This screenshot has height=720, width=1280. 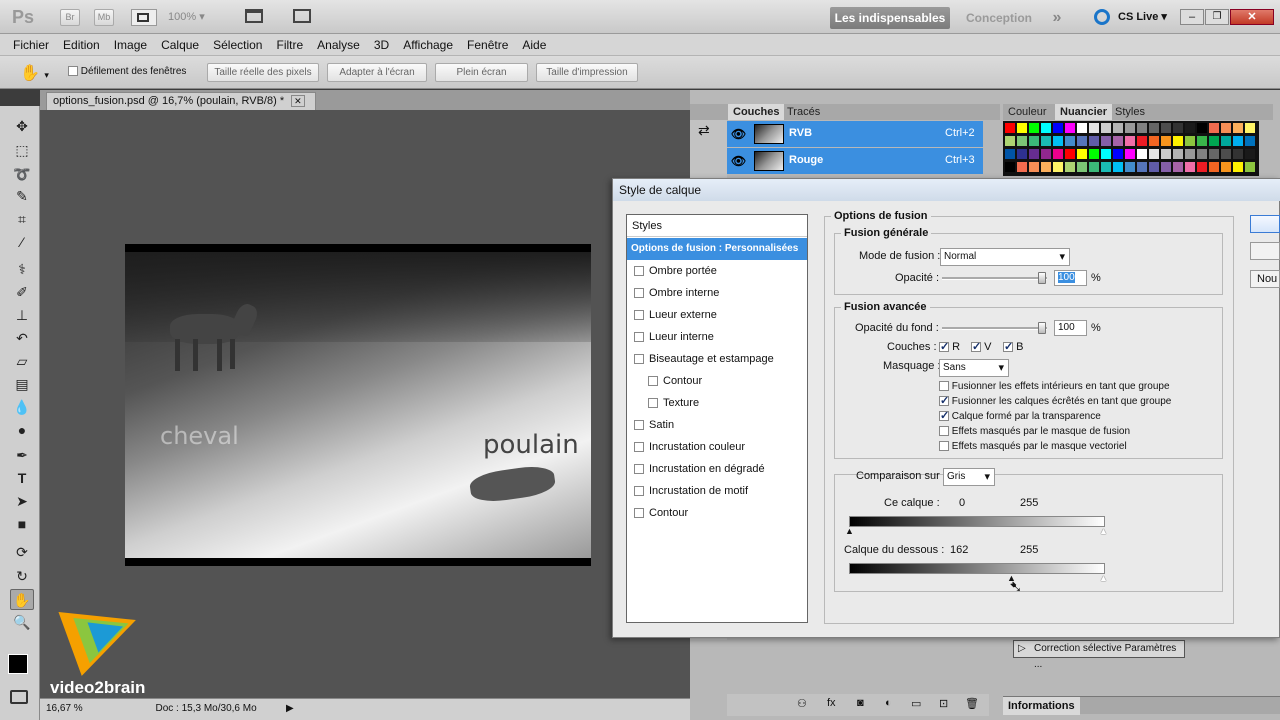 What do you see at coordinates (855, 161) in the screenshot?
I see `channel-row-rouge: 👁 Rouge Ctrl+3` at bounding box center [855, 161].